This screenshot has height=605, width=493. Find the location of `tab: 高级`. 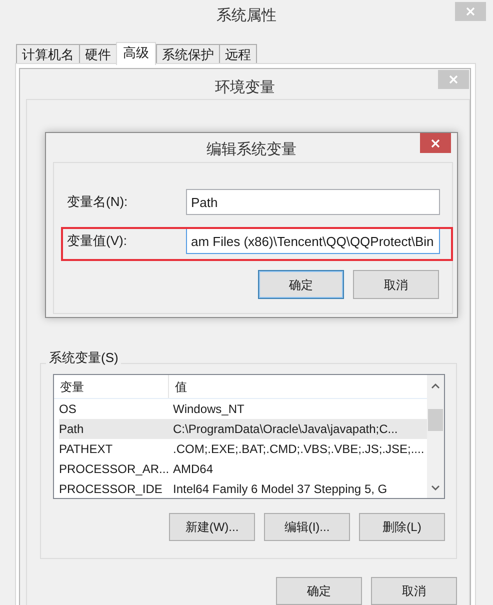

tab: 高级 is located at coordinates (136, 53).